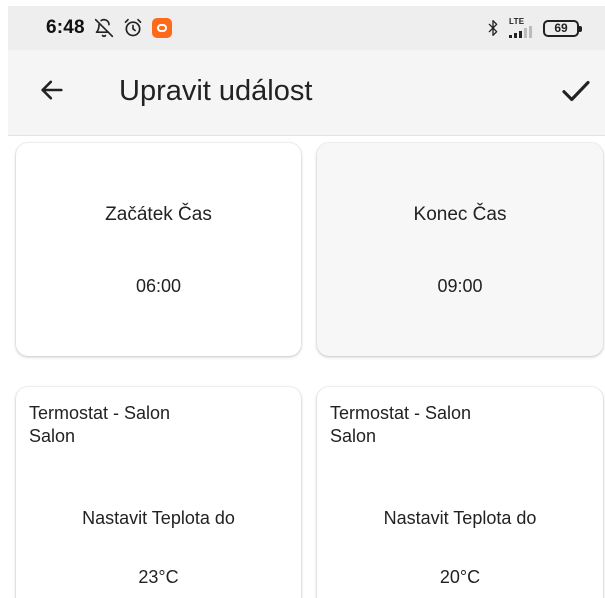 The height and width of the screenshot is (598, 605). What do you see at coordinates (460, 577) in the screenshot?
I see `temperature-value: 20°C` at bounding box center [460, 577].